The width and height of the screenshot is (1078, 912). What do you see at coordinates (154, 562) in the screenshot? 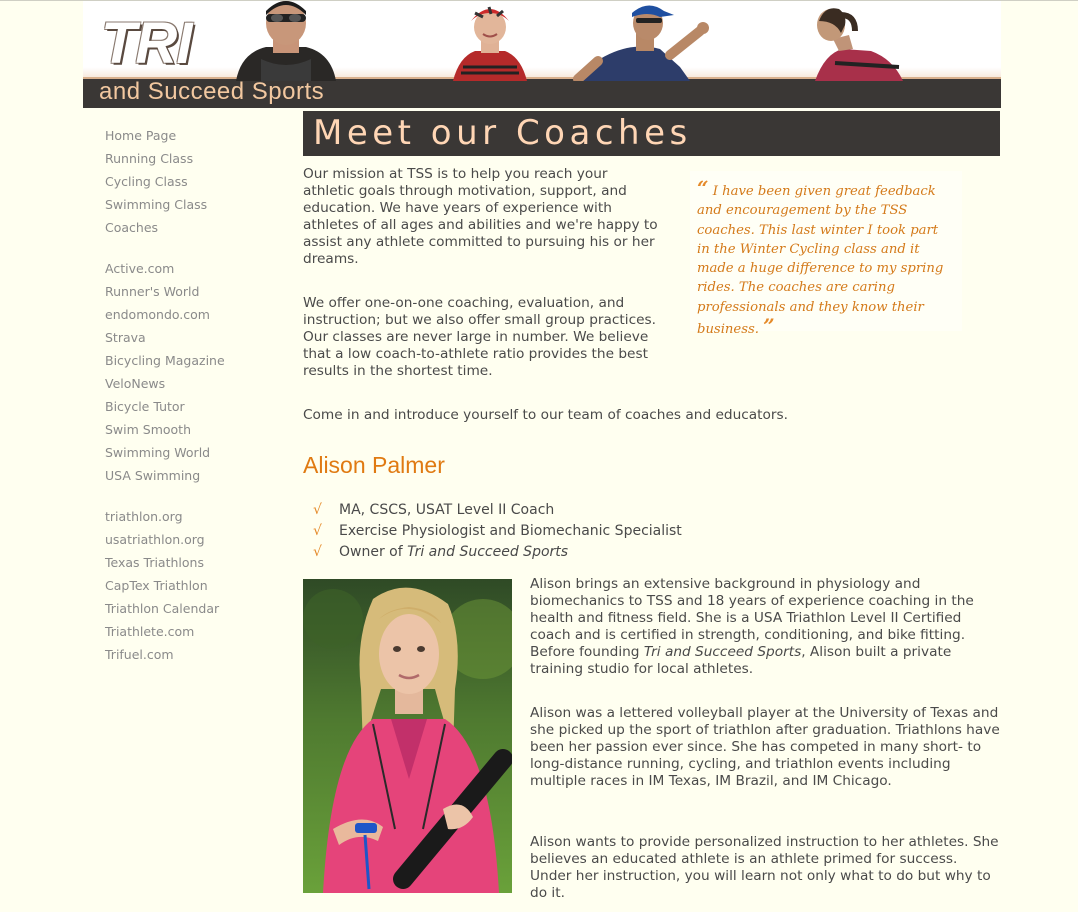
I see `sidebar-link-texas-triathlons: Texas Triathlons` at bounding box center [154, 562].